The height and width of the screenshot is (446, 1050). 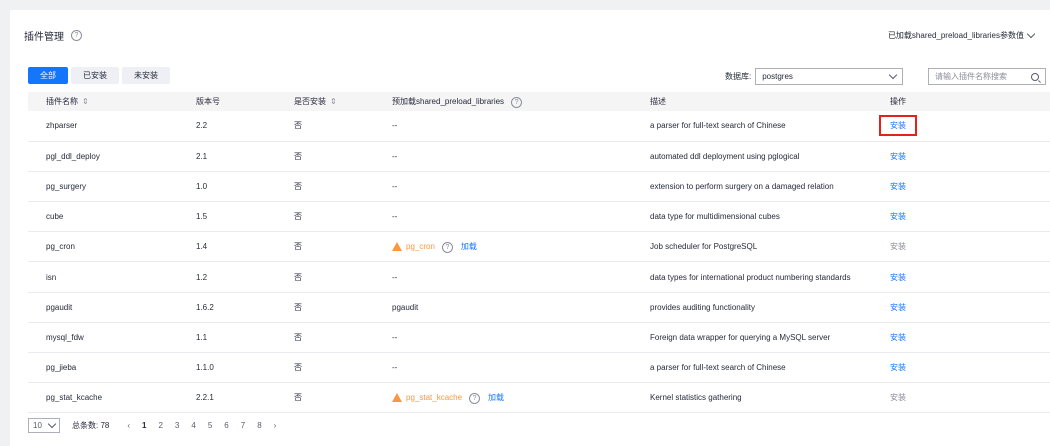 I want to click on column-header: 预加载shared_preload_libraries?, so click(x=503, y=101).